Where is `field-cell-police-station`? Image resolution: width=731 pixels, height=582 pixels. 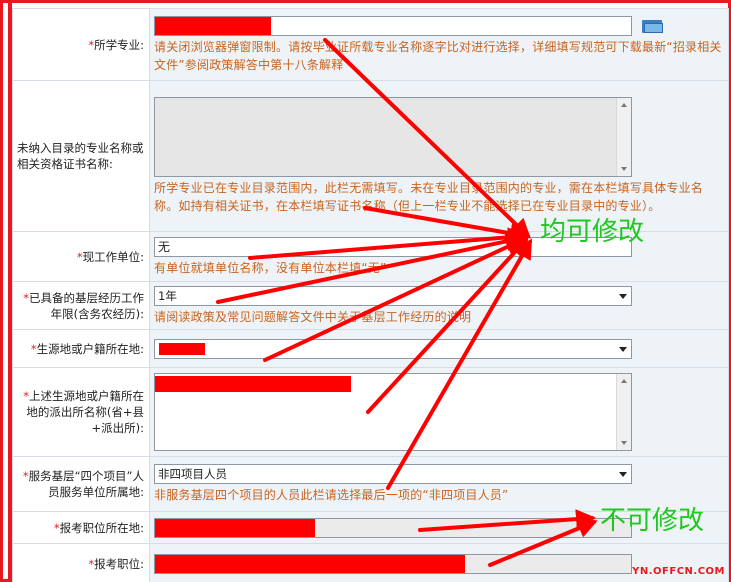 field-cell-police-station is located at coordinates (439, 412).